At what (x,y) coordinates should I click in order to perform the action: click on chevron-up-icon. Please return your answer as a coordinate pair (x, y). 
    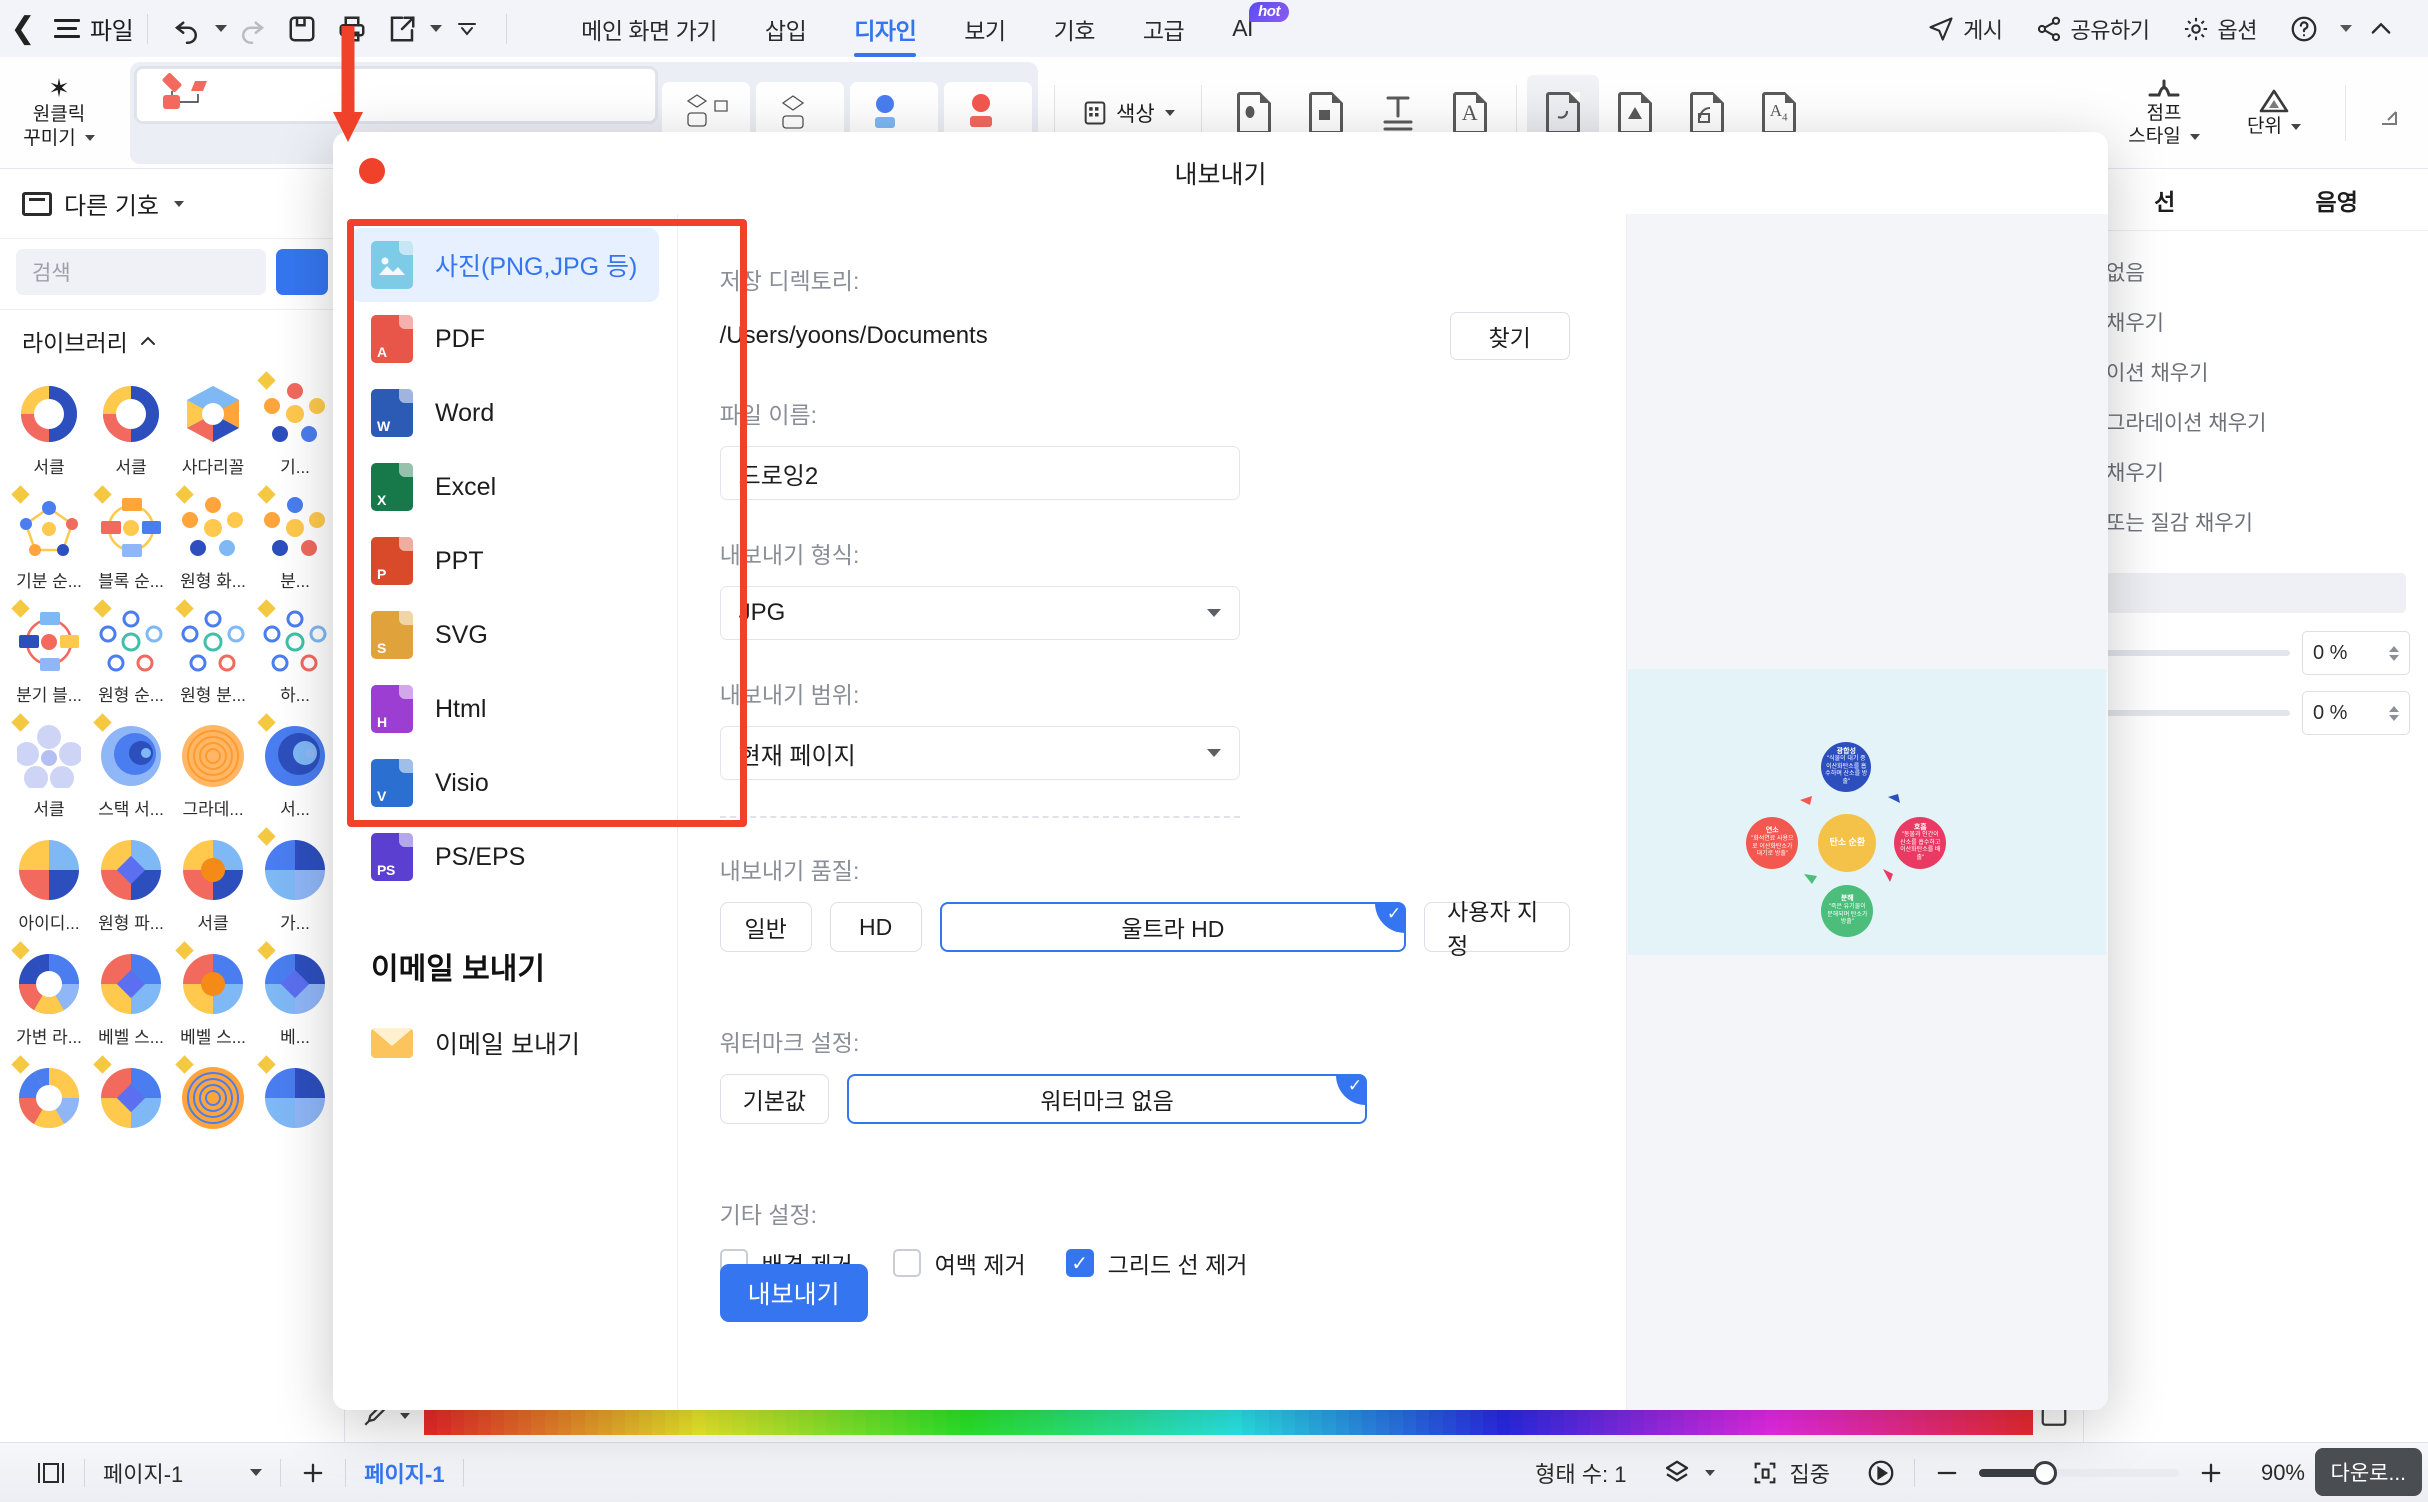
    Looking at the image, I should click on (148, 341).